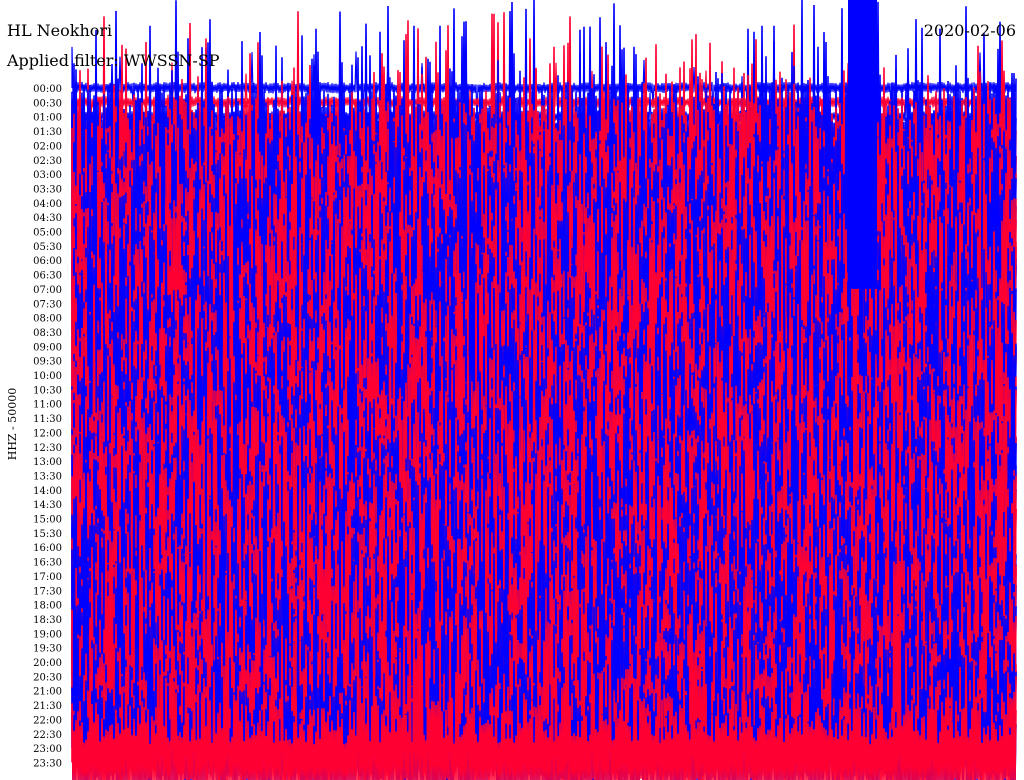 The width and height of the screenshot is (1024, 780). What do you see at coordinates (47, 749) in the screenshot?
I see `row-time-label: 23:00` at bounding box center [47, 749].